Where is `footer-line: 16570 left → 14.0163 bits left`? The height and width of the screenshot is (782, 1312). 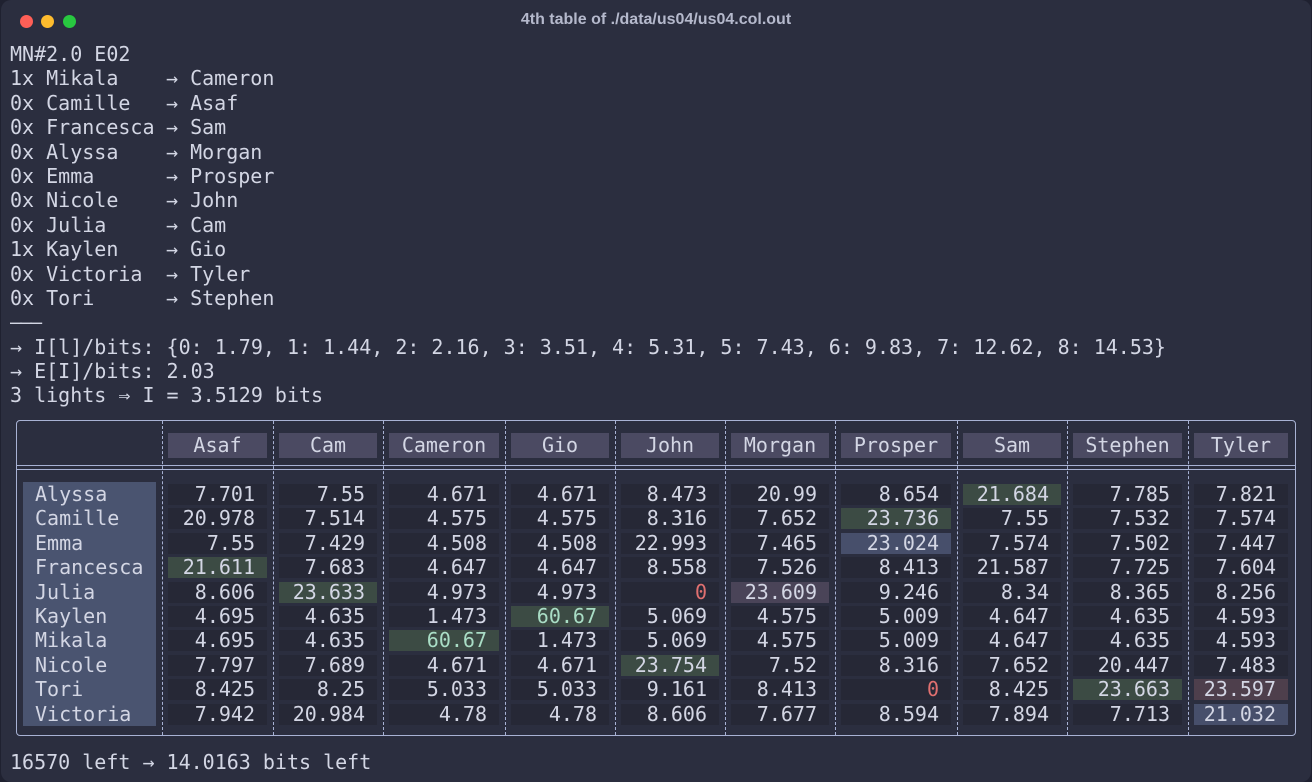 footer-line: 16570 left → 14.0163 bits left is located at coordinates (191, 762).